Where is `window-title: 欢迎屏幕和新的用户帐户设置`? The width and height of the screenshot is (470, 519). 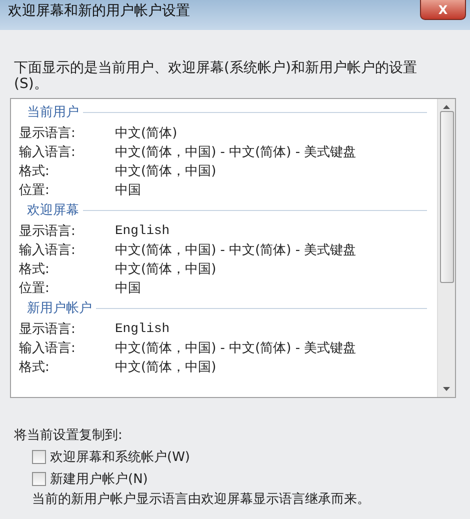 window-title: 欢迎屏幕和新的用户帐户设置 is located at coordinates (99, 11).